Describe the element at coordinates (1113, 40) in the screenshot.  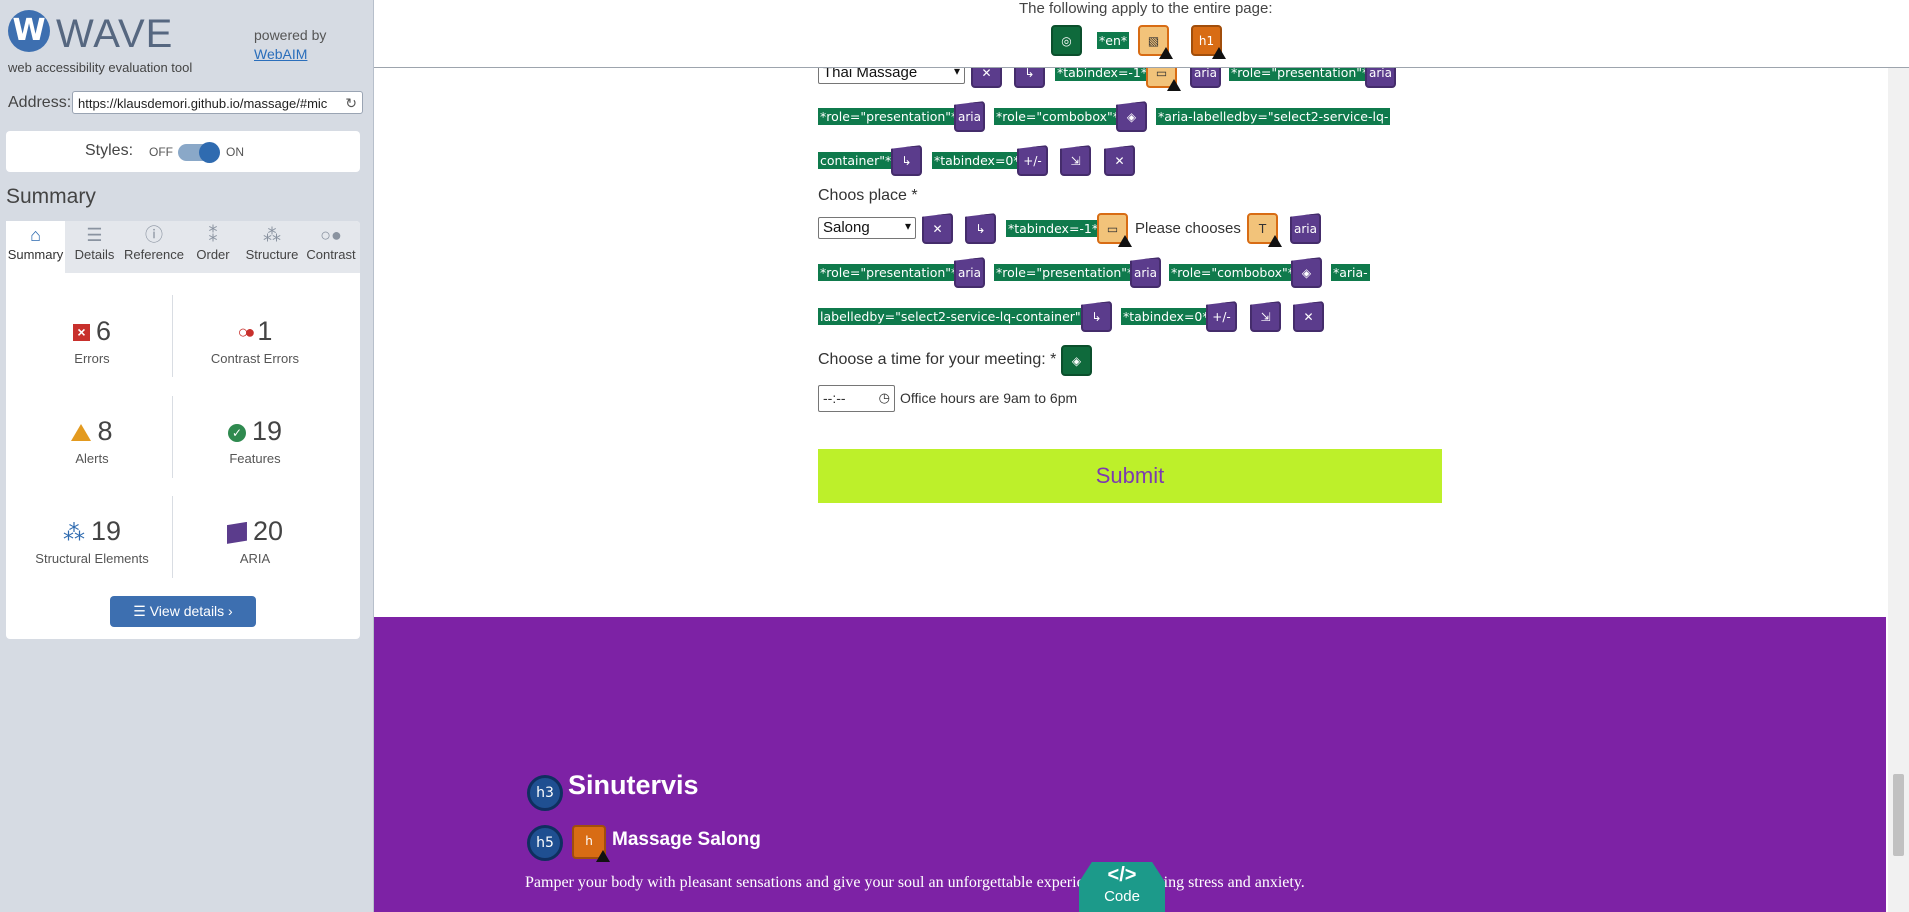
I see `lang-tag: *en*` at that location.